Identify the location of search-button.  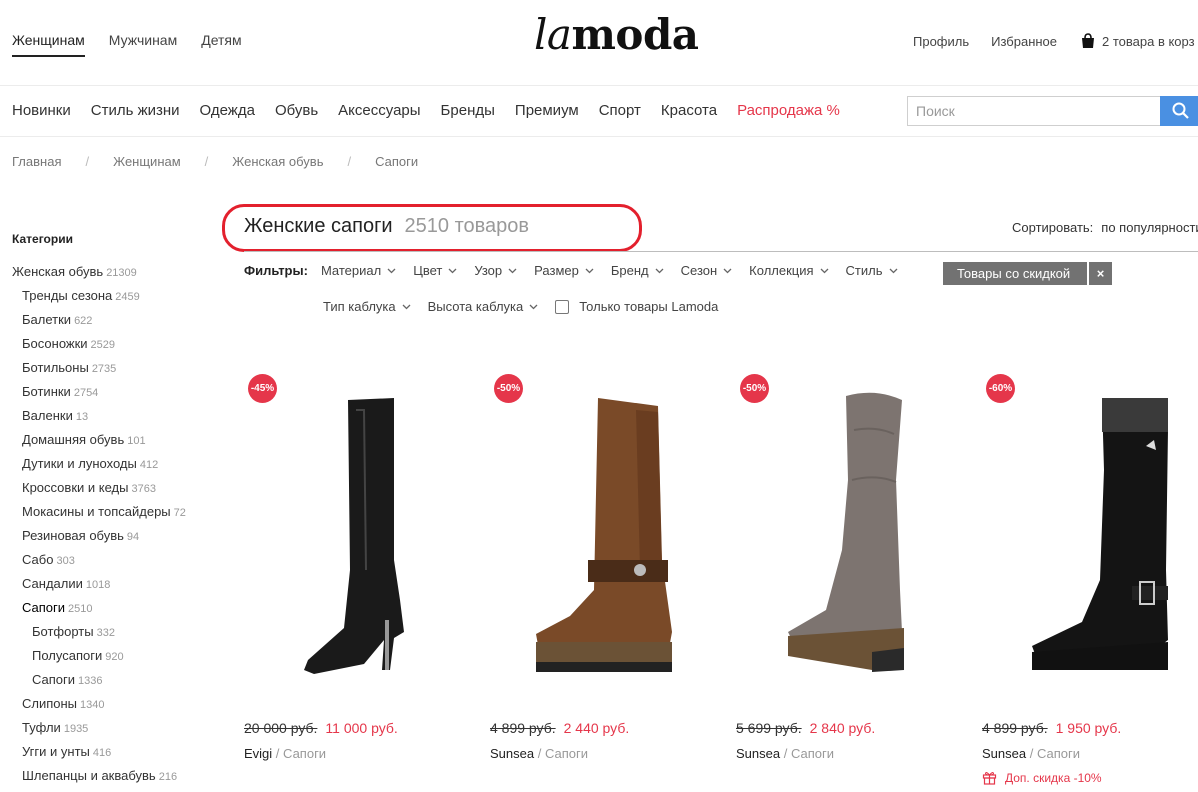
(1179, 111).